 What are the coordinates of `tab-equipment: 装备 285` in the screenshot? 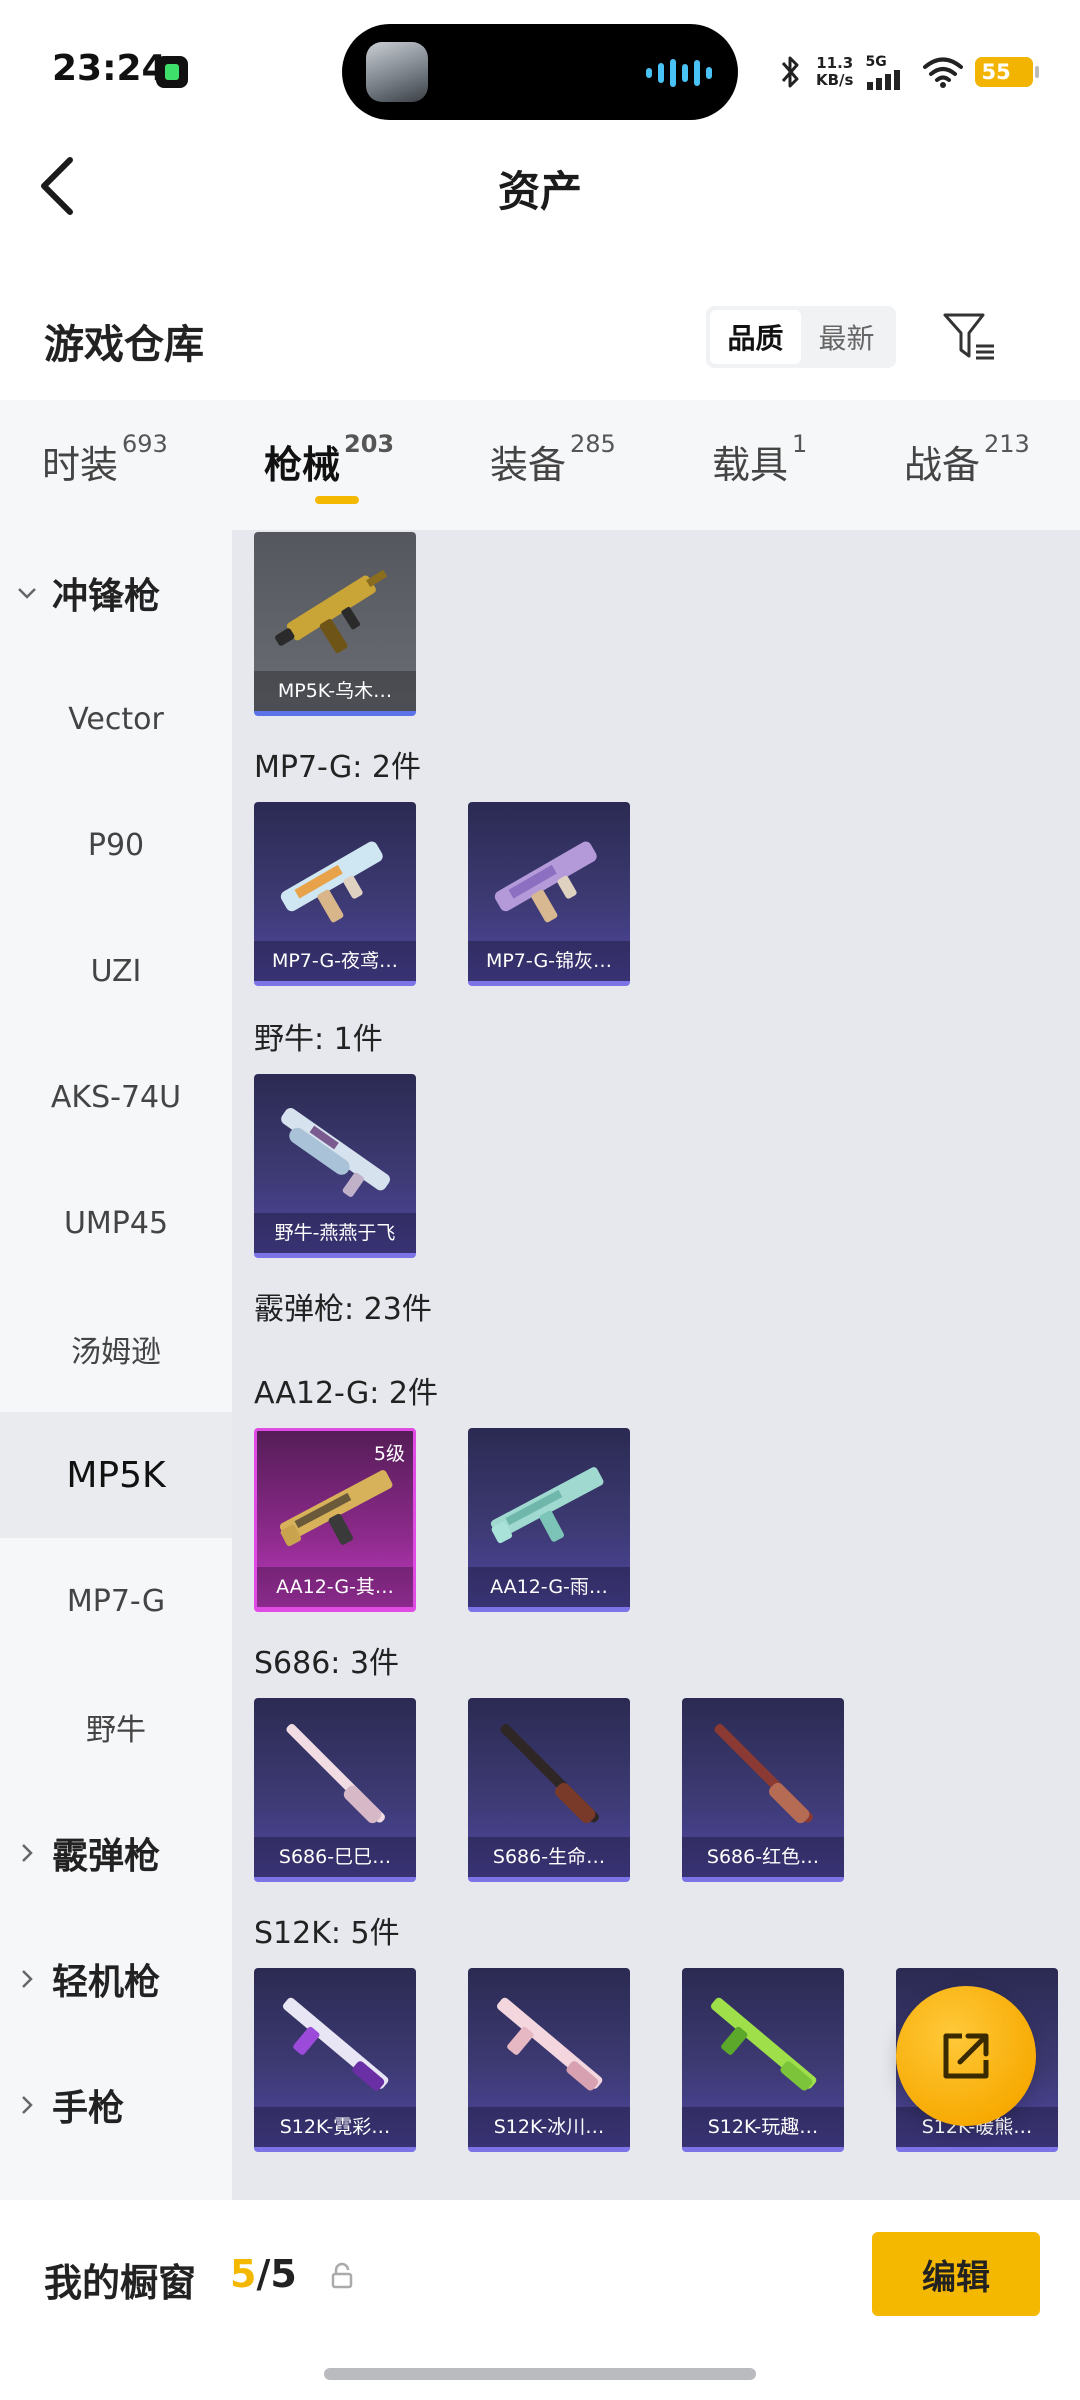 It's located at (553, 459).